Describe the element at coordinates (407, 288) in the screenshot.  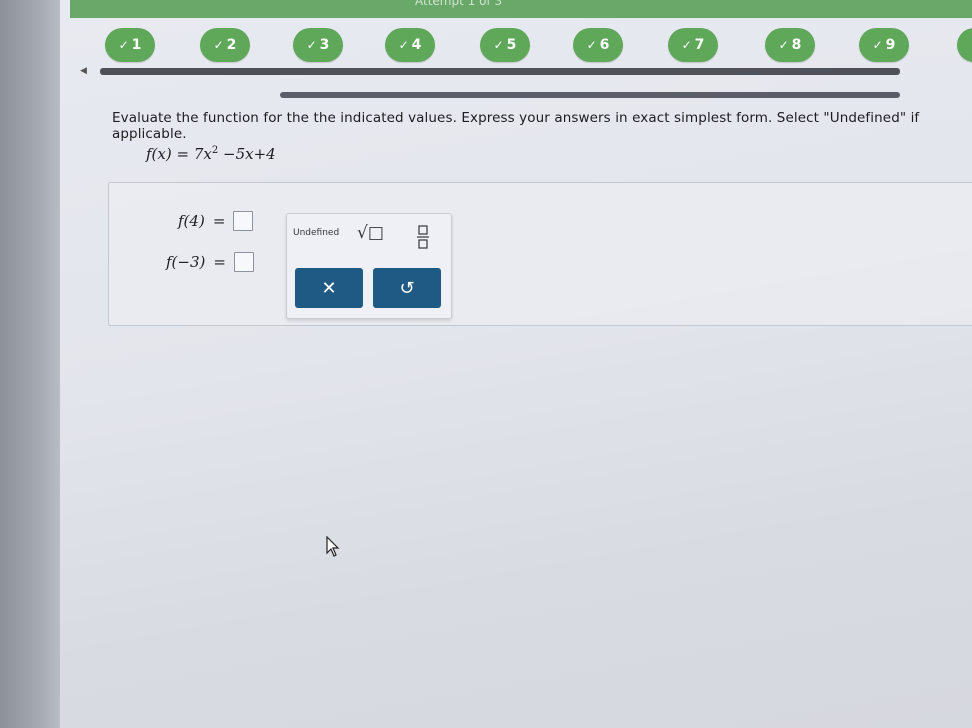
I see `undo-button: ↺` at that location.